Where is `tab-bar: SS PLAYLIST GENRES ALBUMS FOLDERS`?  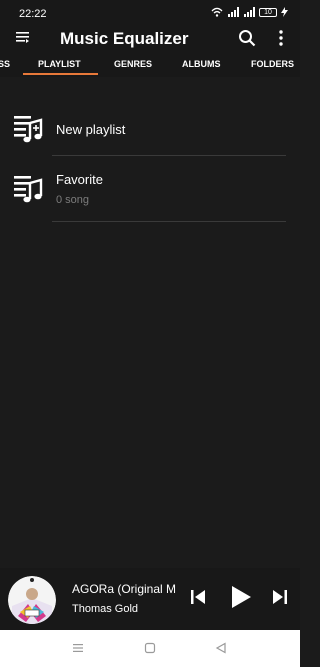 tab-bar: SS PLAYLIST GENRES ALBUMS FOLDERS is located at coordinates (150, 64).